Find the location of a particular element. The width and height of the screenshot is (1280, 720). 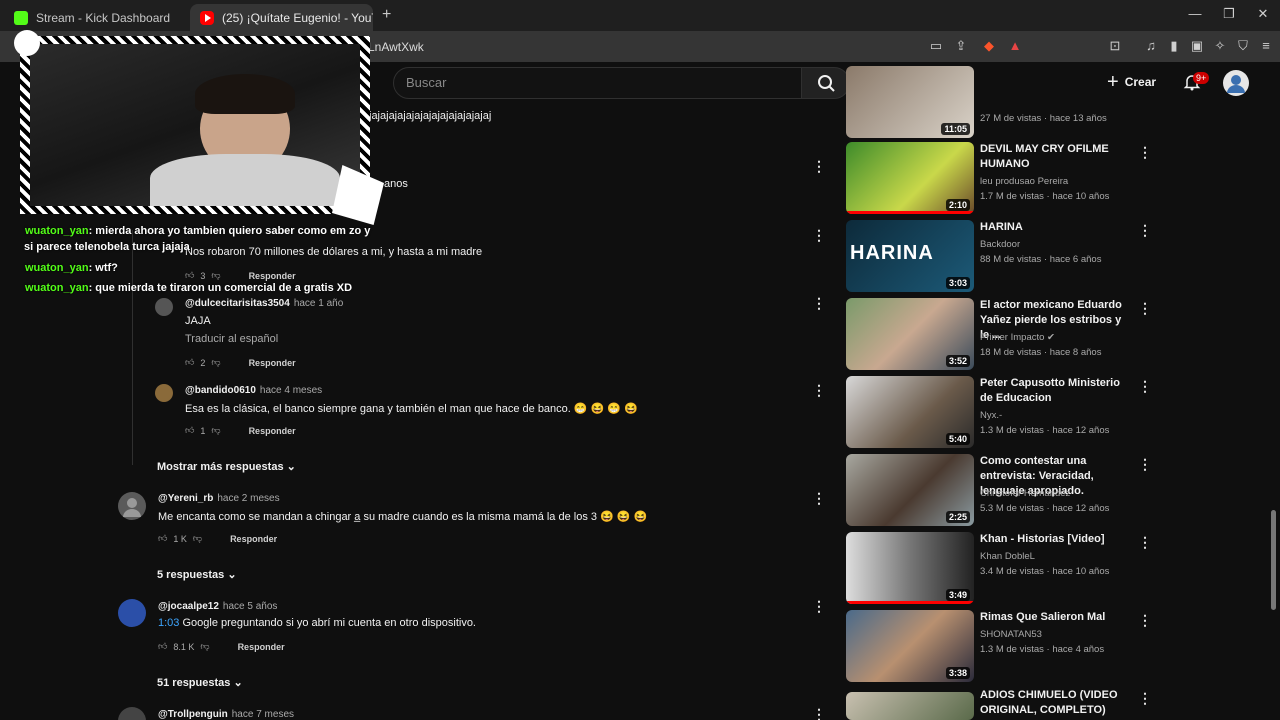

search-input: Buscar is located at coordinates (597, 83).